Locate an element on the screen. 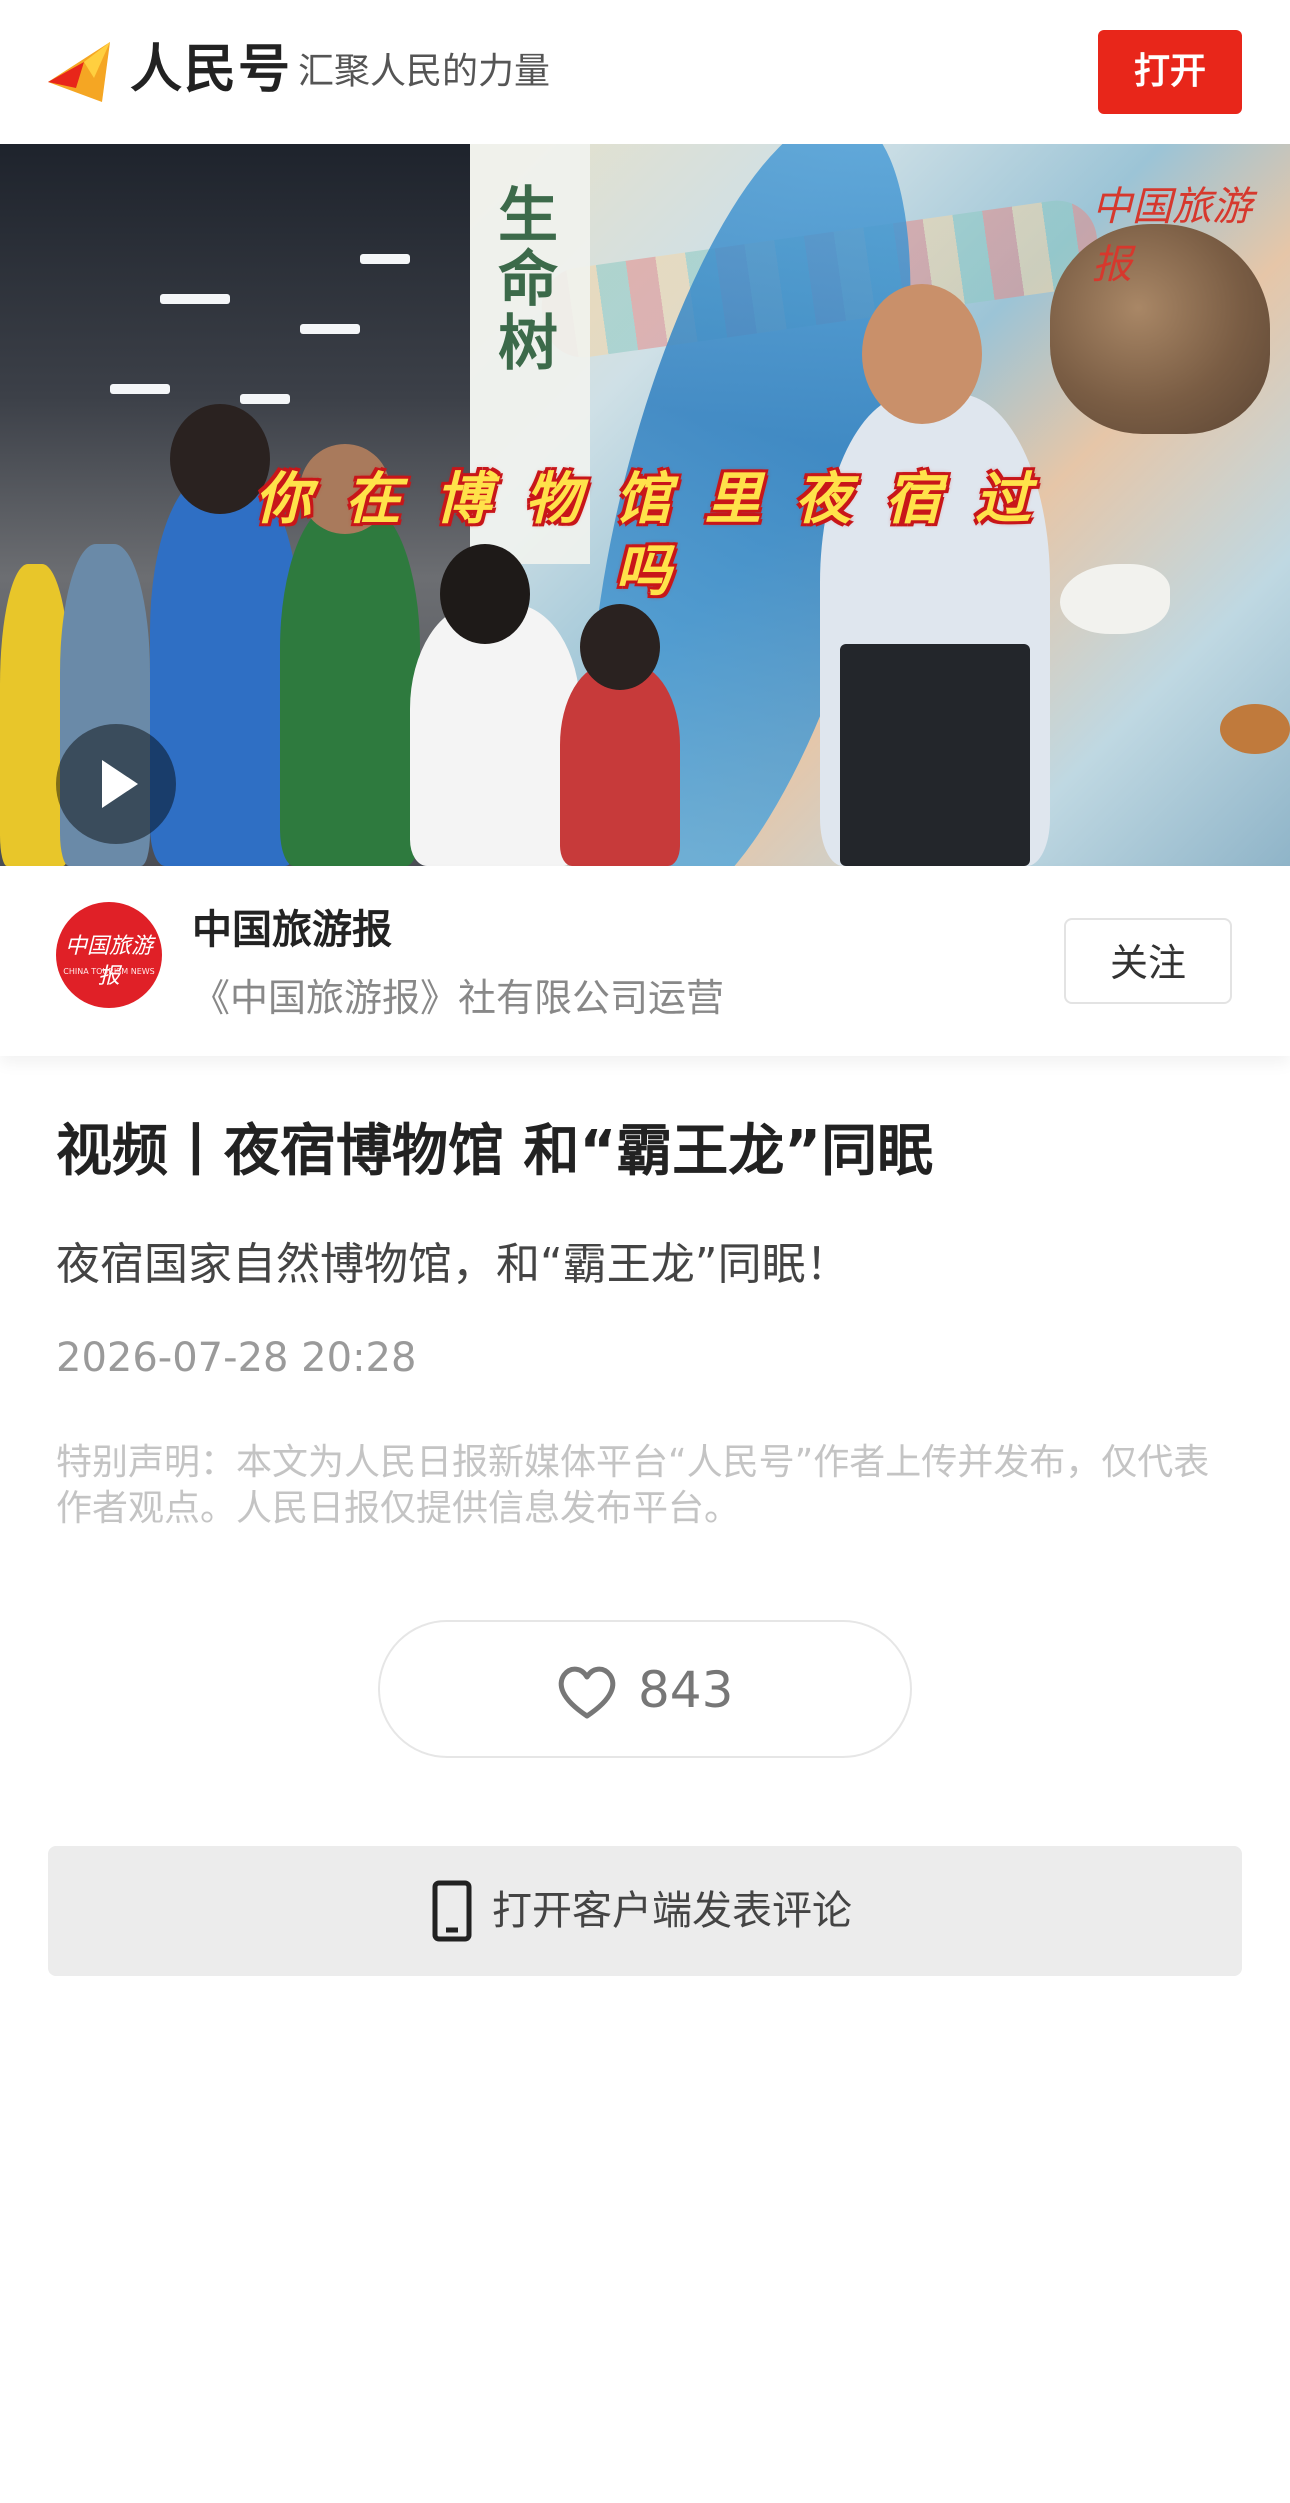  play-icon is located at coordinates (120, 784).